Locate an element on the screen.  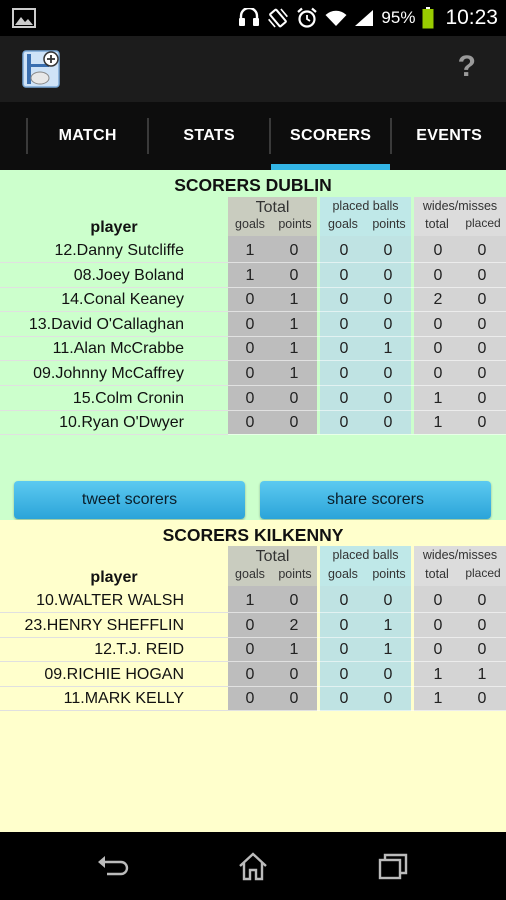
player-name: 11.Alan McCrabbe is located at coordinates (114, 349).